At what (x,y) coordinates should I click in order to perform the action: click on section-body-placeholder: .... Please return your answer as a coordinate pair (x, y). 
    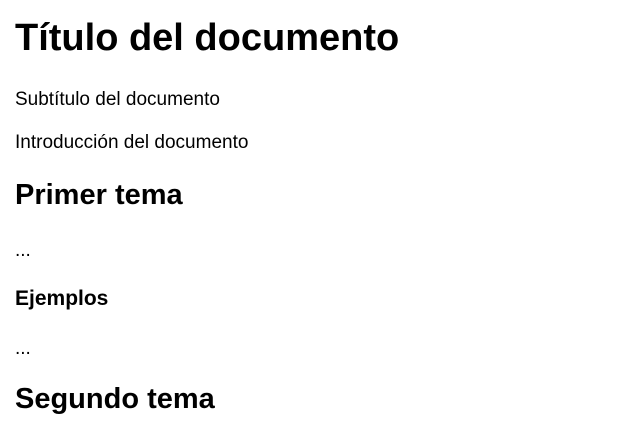
    Looking at the image, I should click on (23, 250).